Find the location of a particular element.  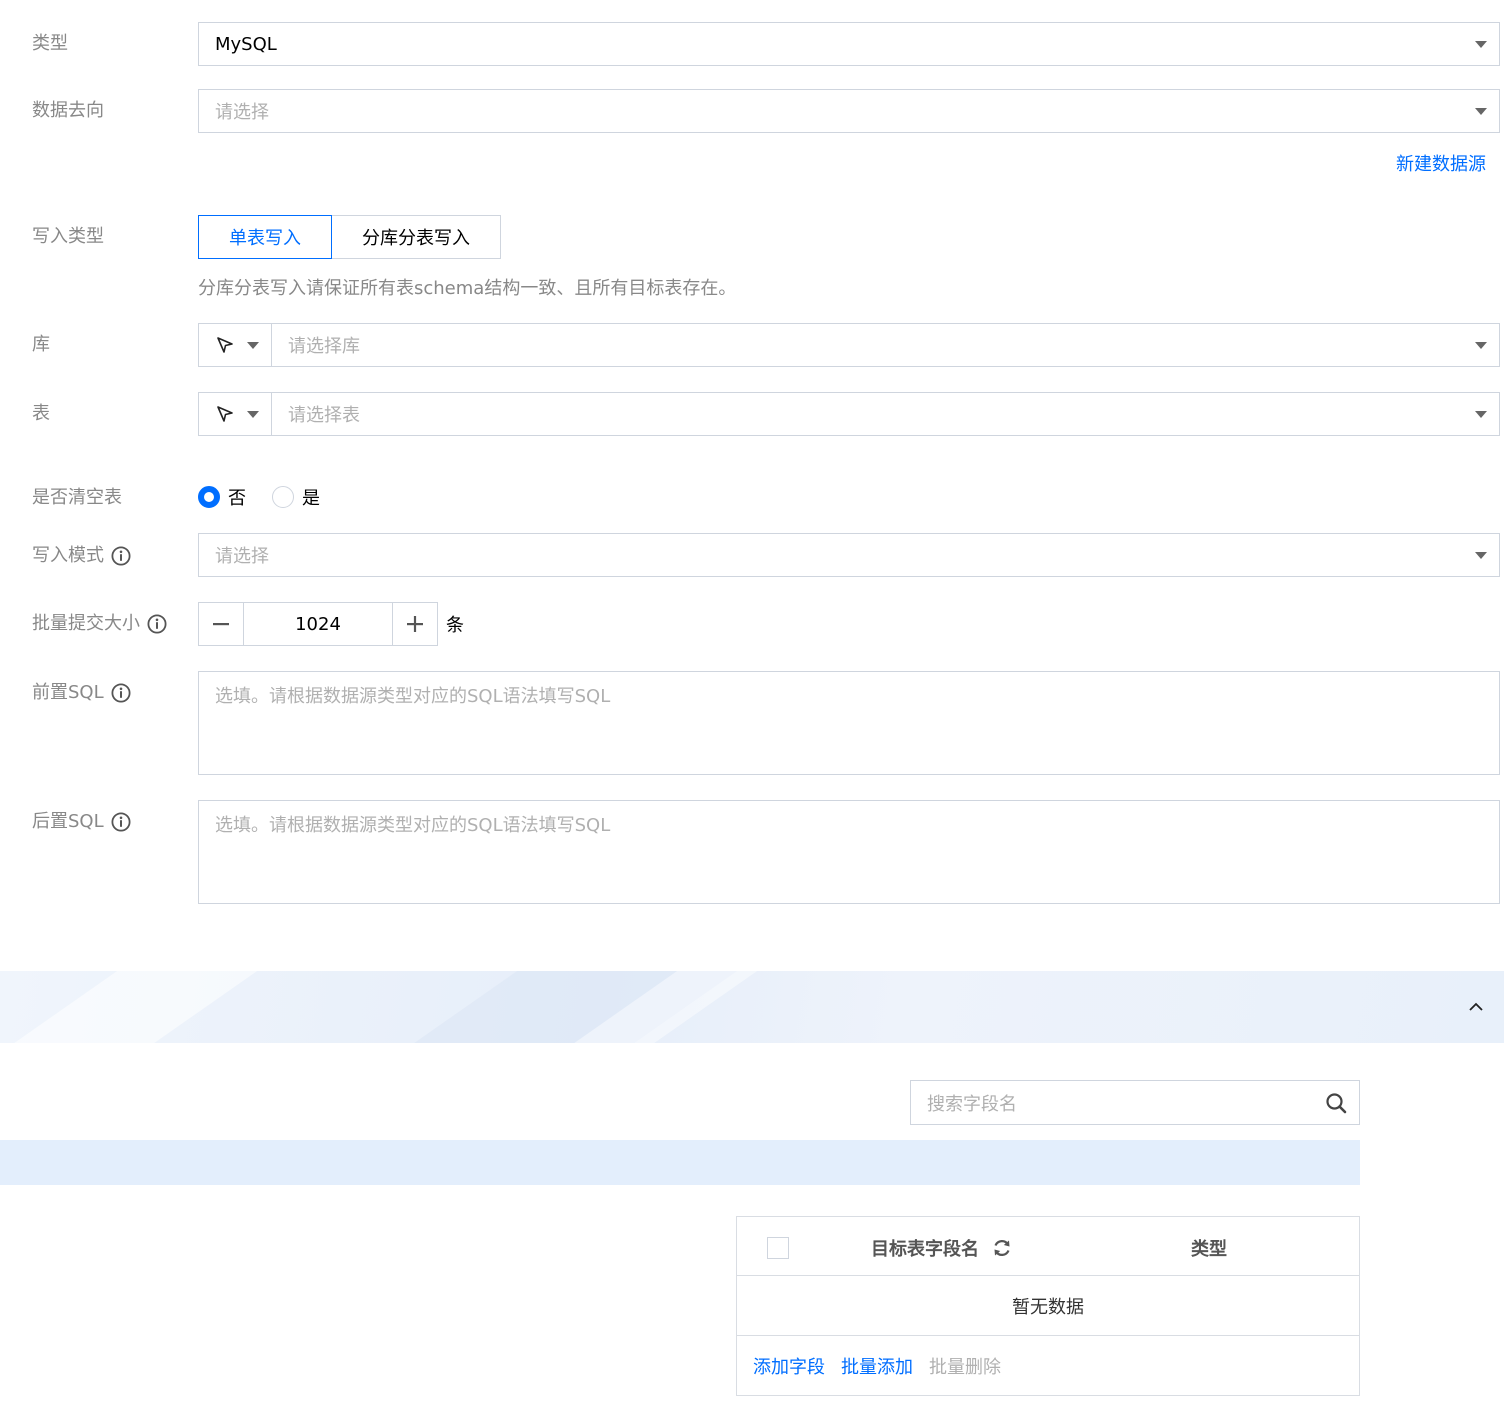

post-sql-textarea: 选填。请根据数据源类型对应的SQL语法填写SQL is located at coordinates (849, 852).